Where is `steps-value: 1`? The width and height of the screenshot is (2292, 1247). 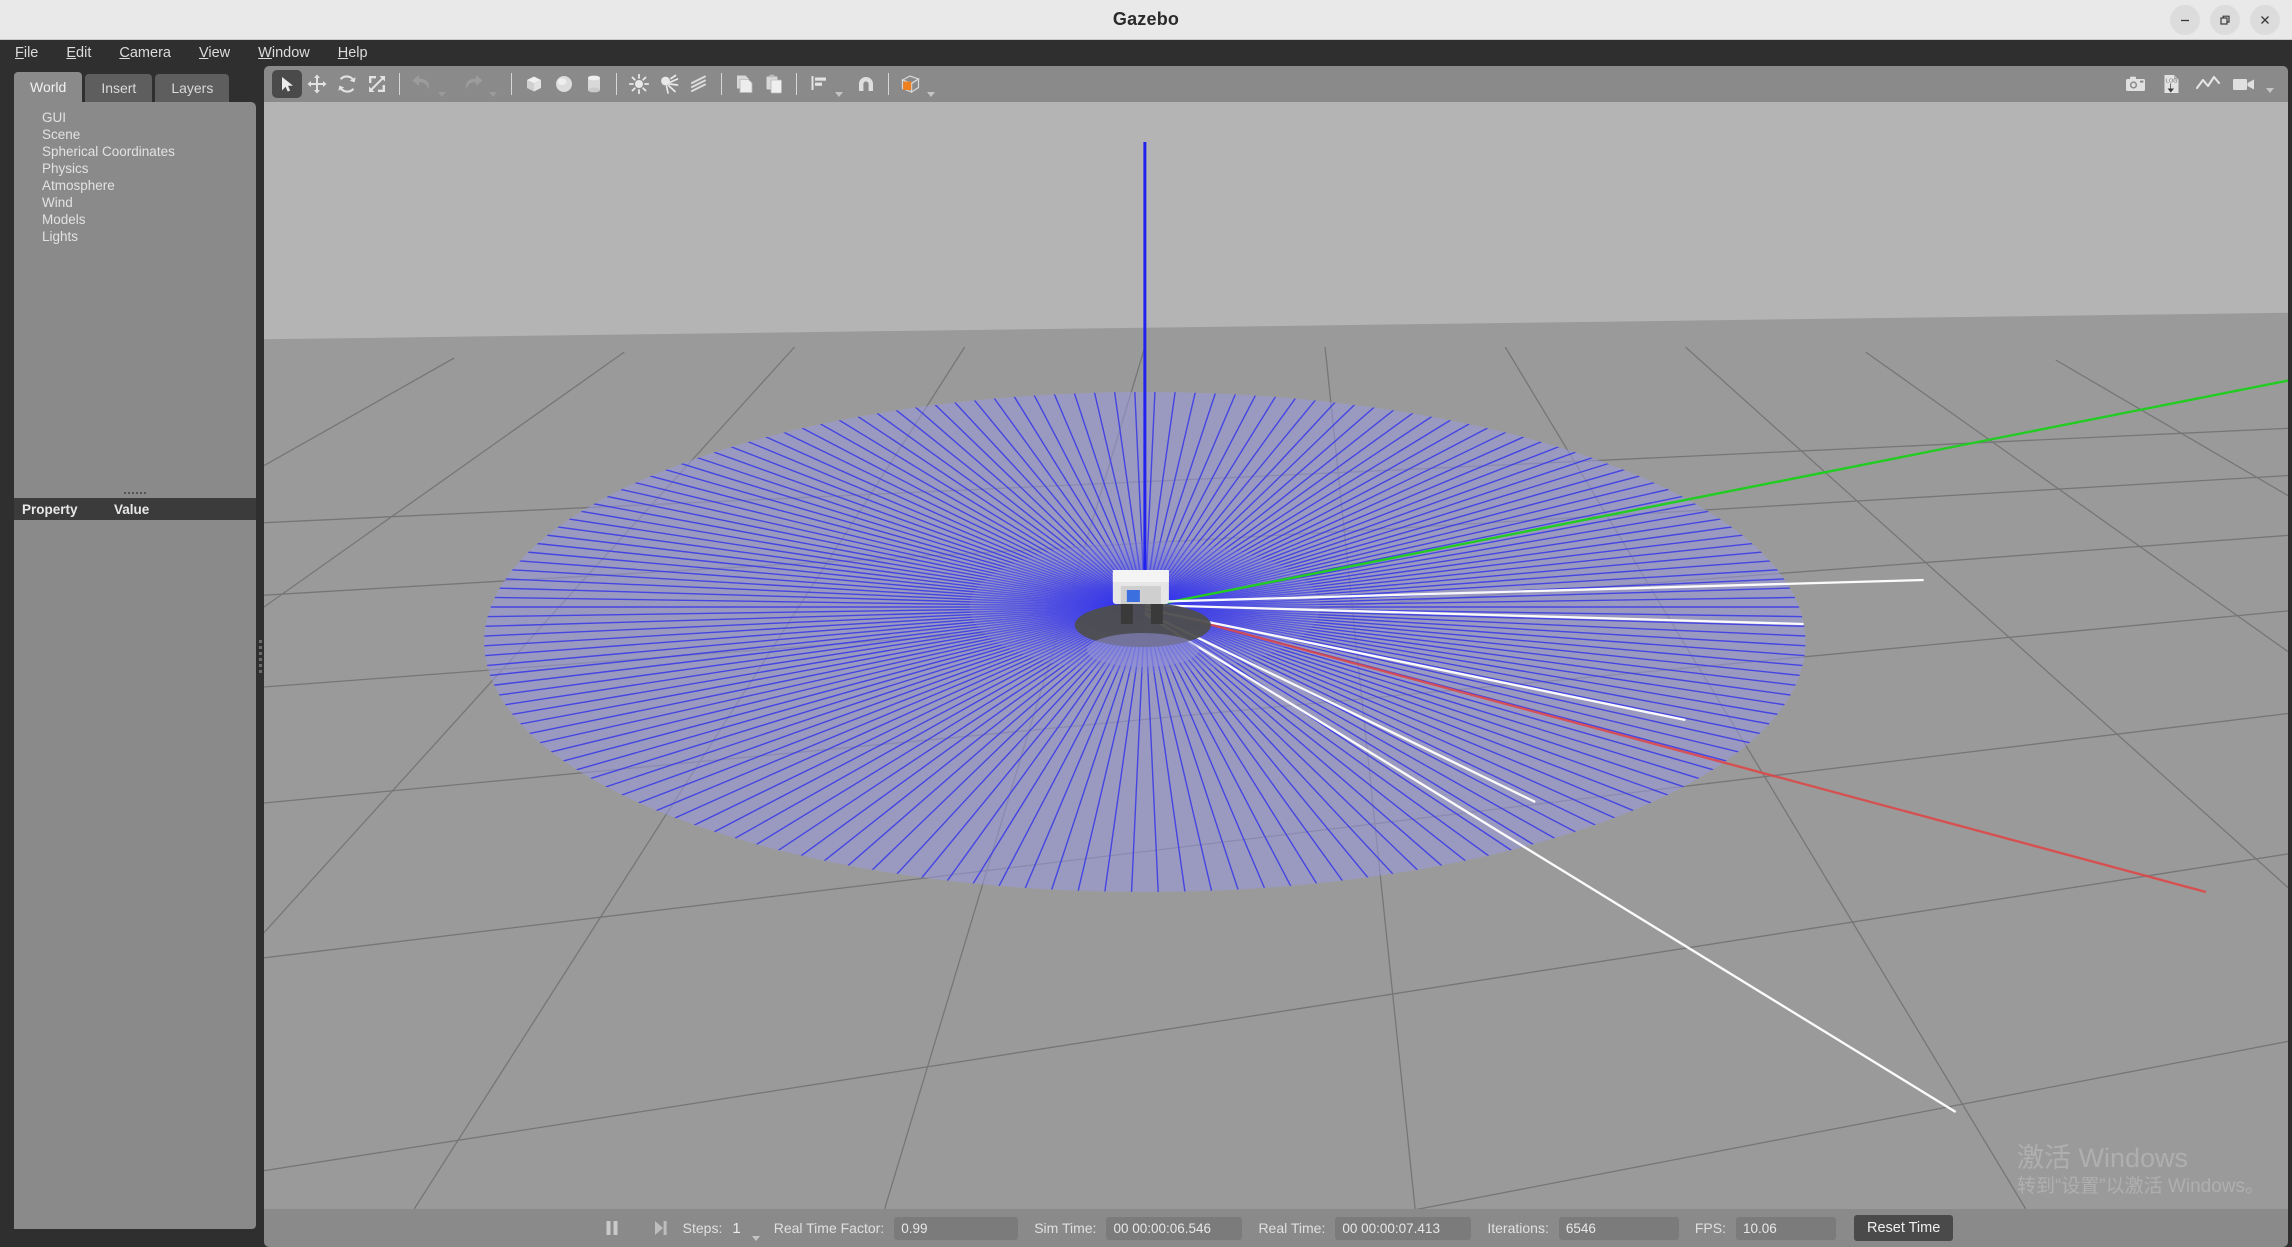 steps-value: 1 is located at coordinates (736, 1228).